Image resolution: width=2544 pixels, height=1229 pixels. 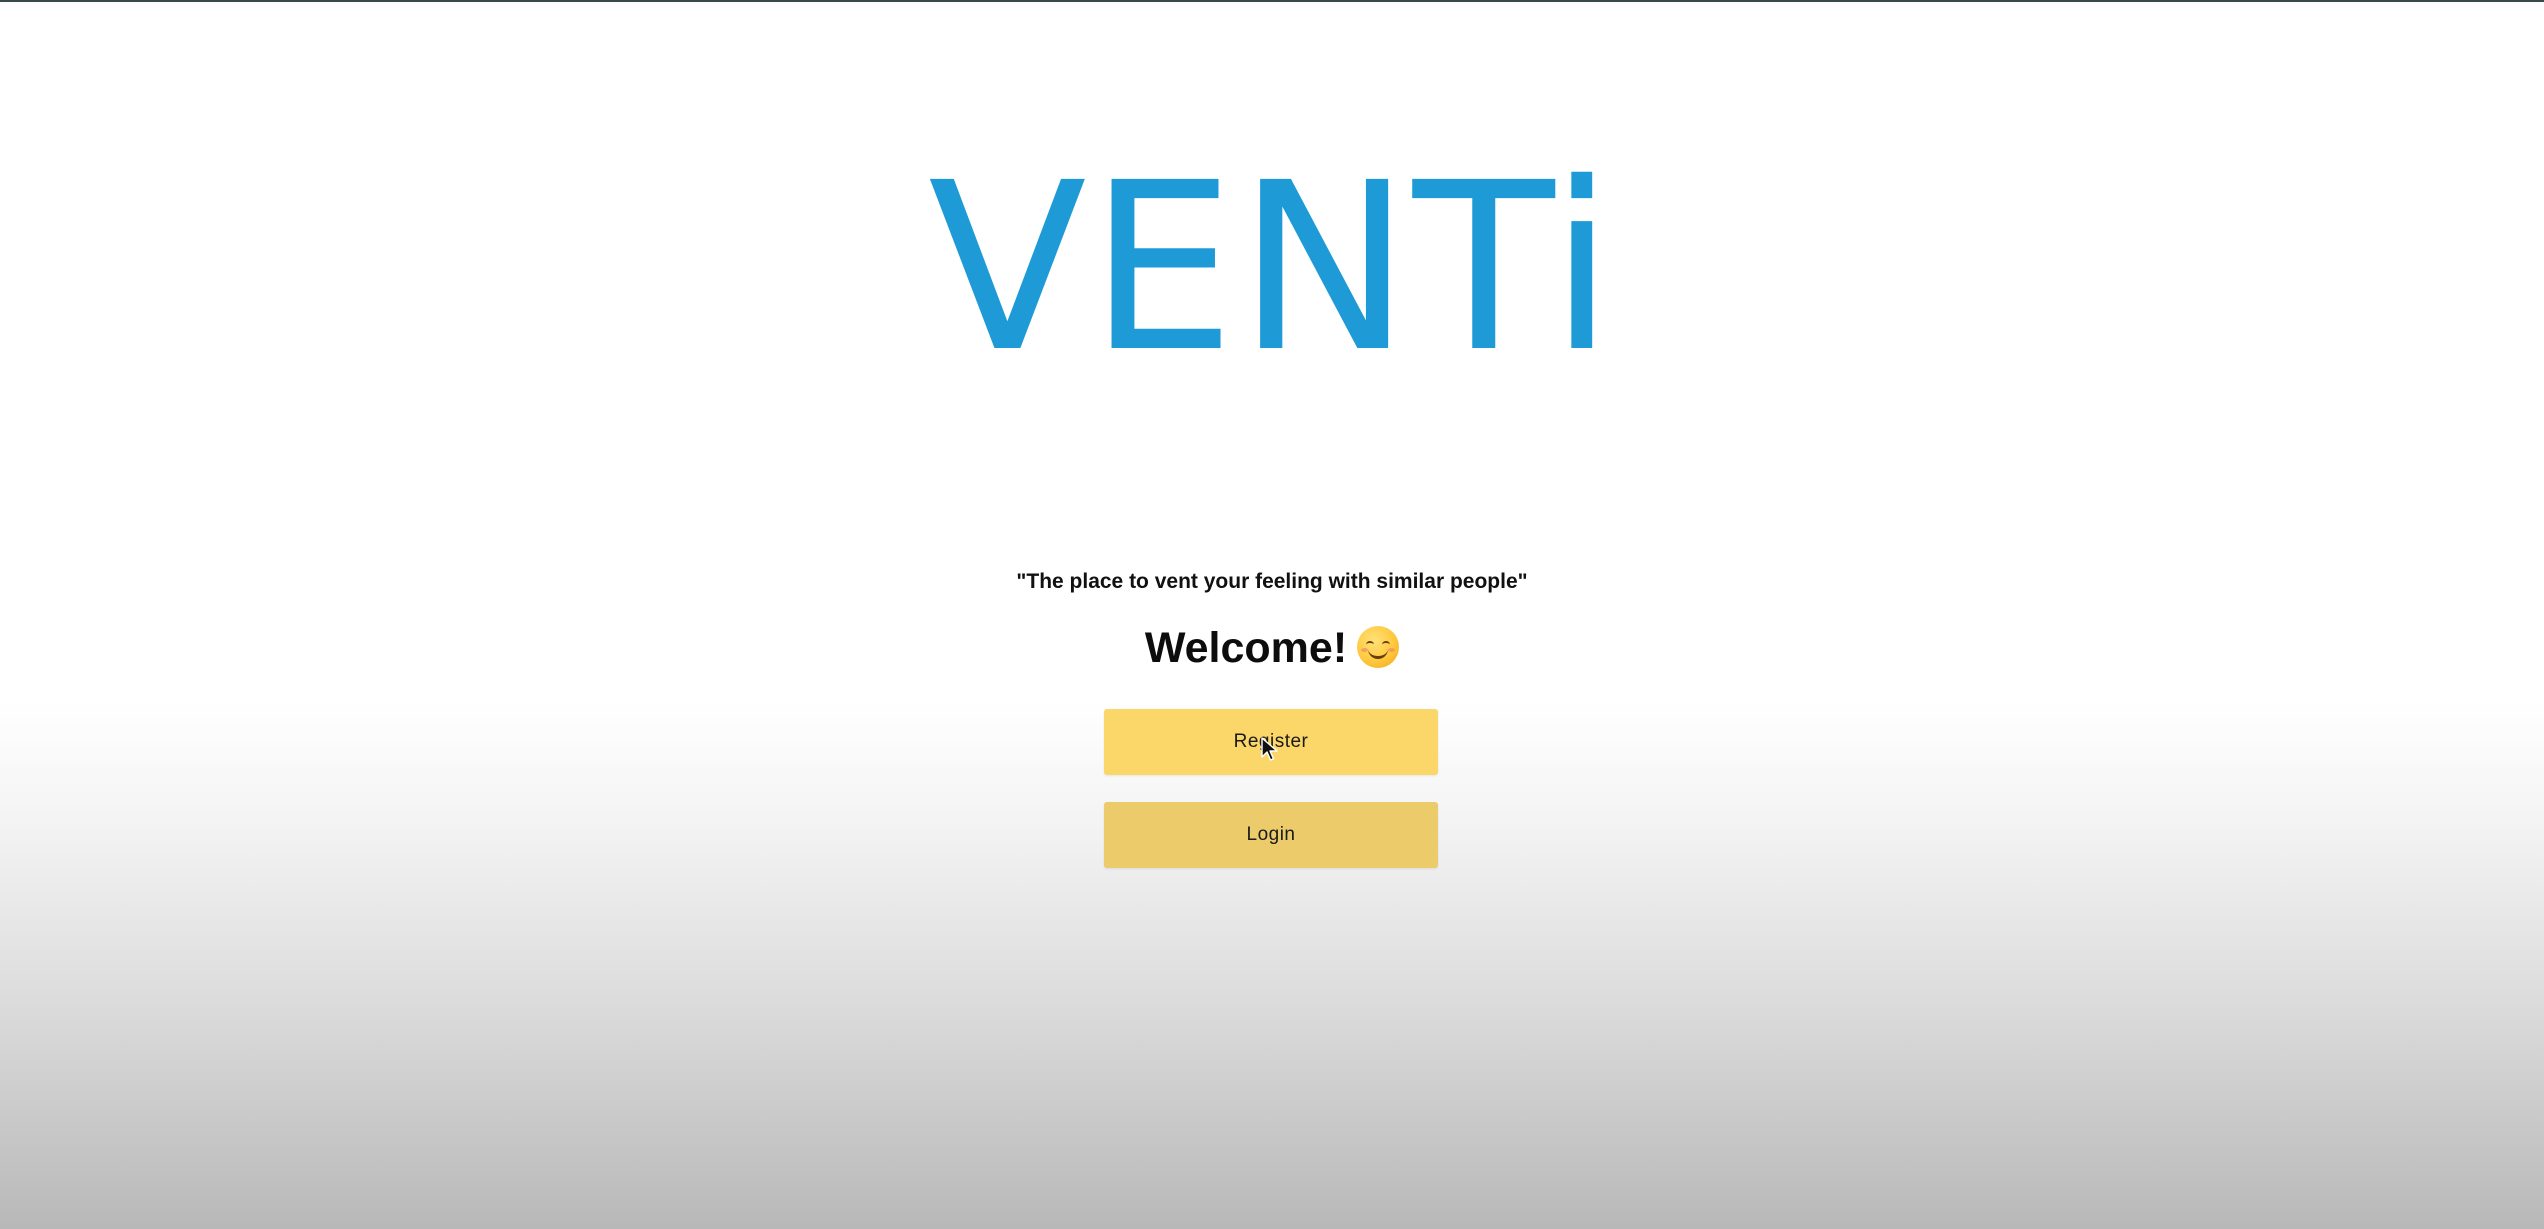 I want to click on login-button: Login, so click(x=1271, y=835).